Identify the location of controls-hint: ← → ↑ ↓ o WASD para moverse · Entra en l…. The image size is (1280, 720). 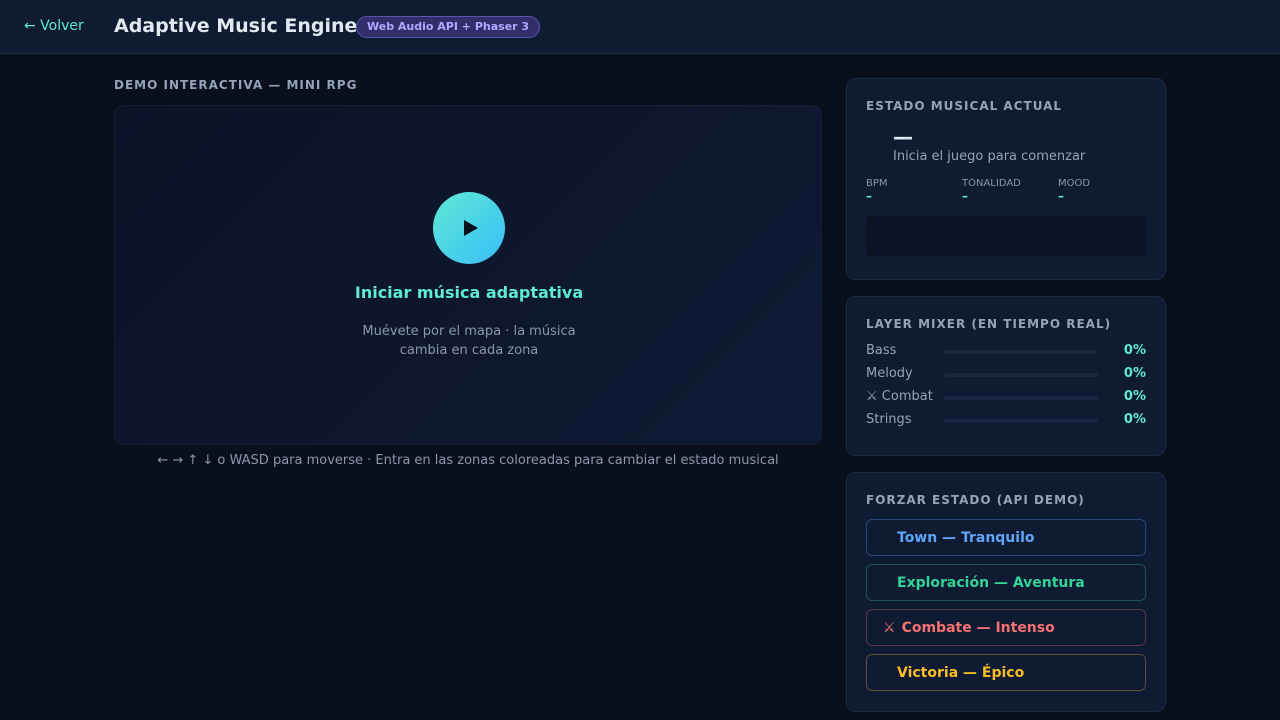
(468, 460).